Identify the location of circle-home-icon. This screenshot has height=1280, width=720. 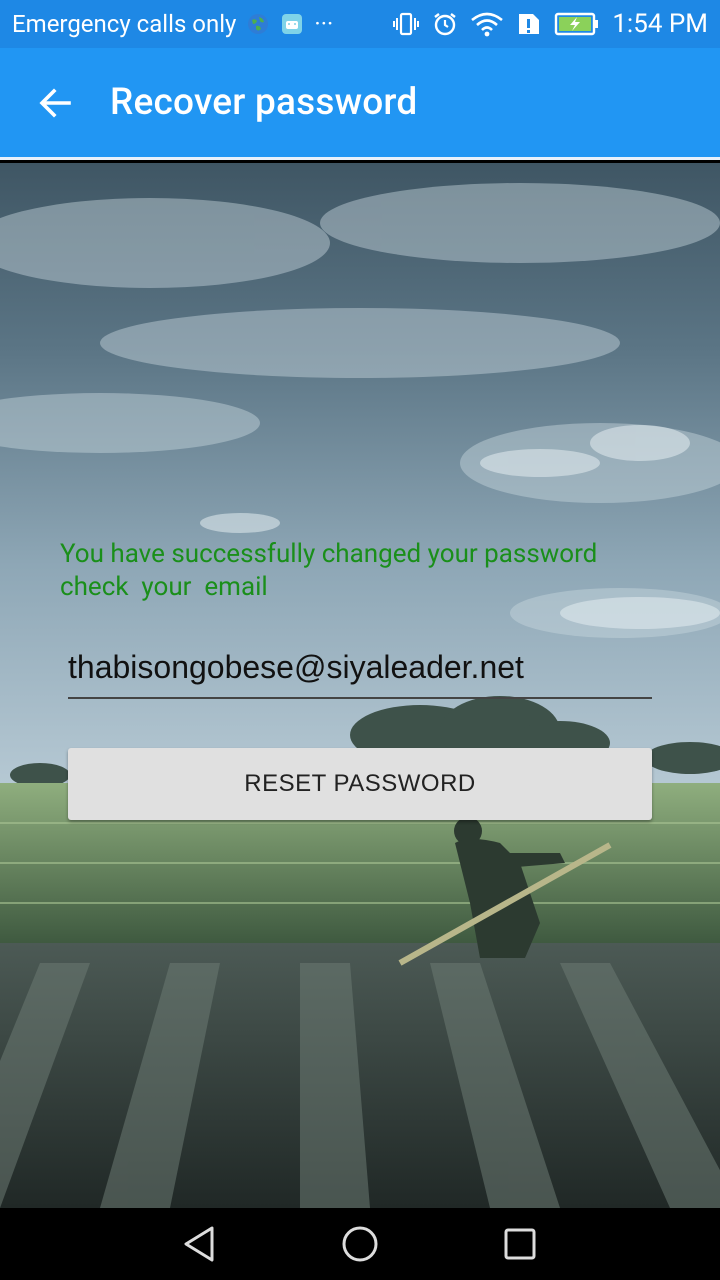
(360, 1244).